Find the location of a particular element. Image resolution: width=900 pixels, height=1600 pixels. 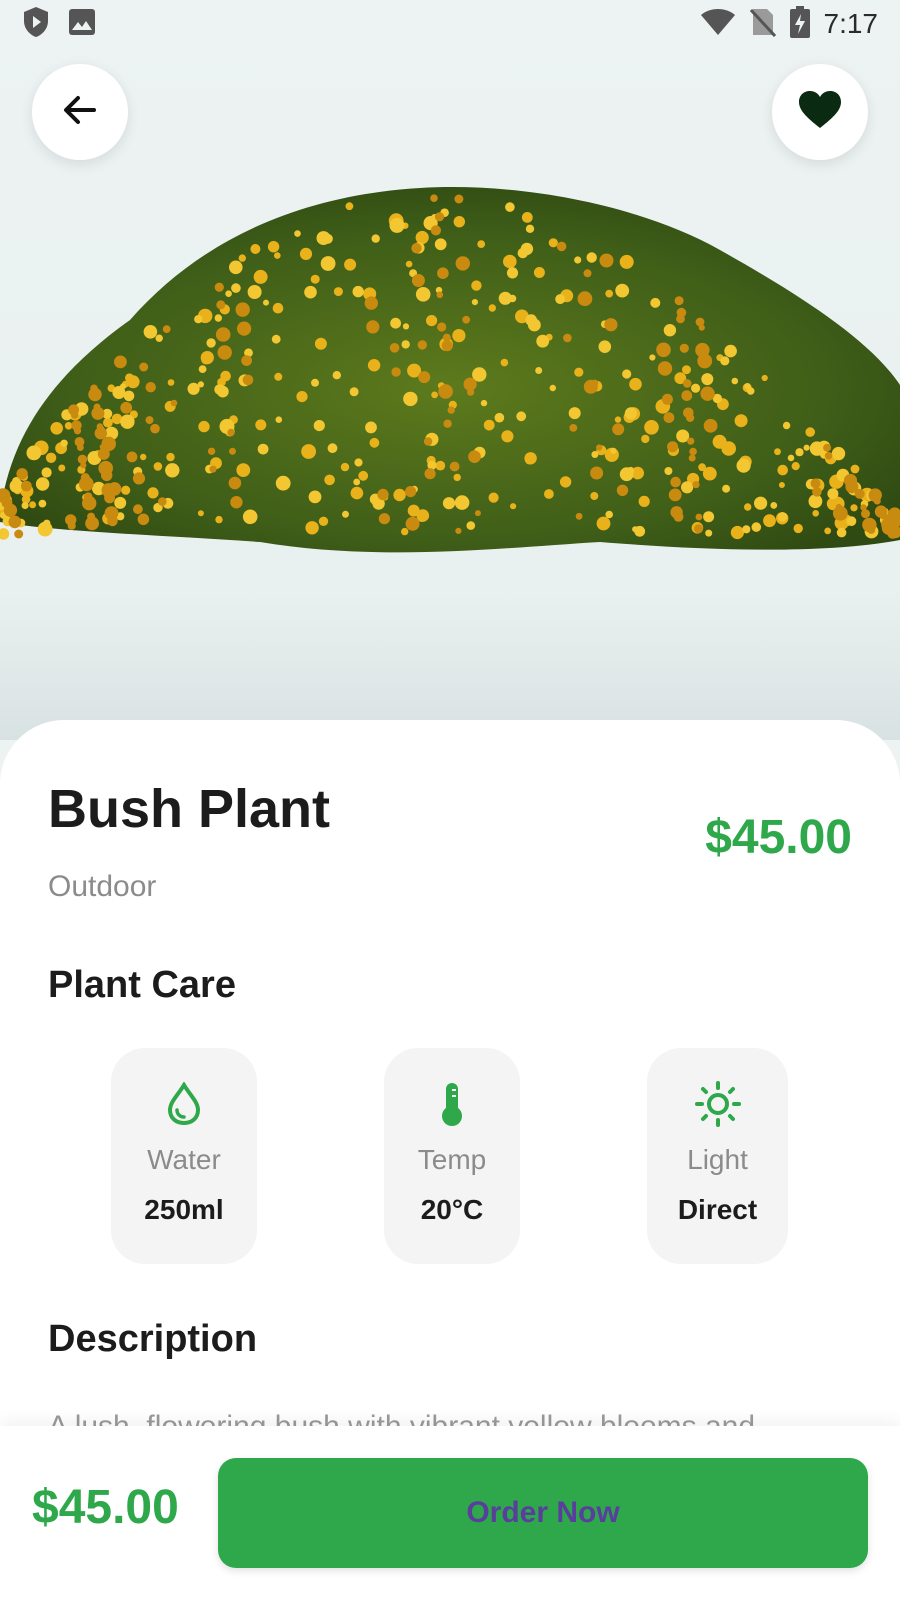

shield-play-icon is located at coordinates (36, 24).